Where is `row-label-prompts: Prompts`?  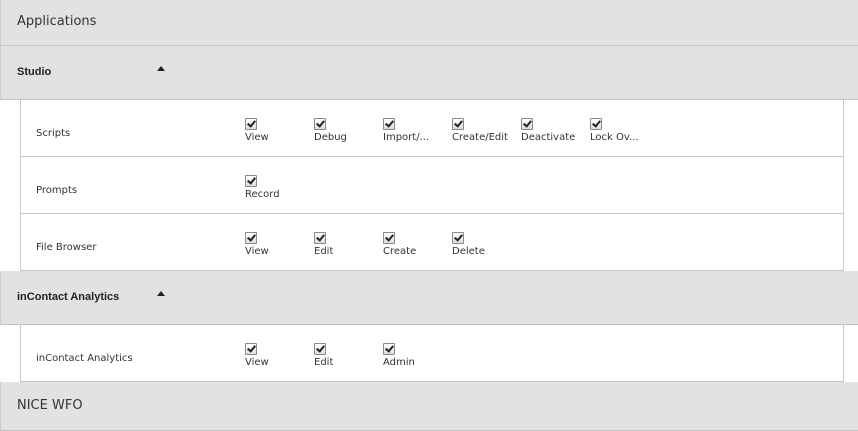
row-label-prompts: Prompts is located at coordinates (57, 190).